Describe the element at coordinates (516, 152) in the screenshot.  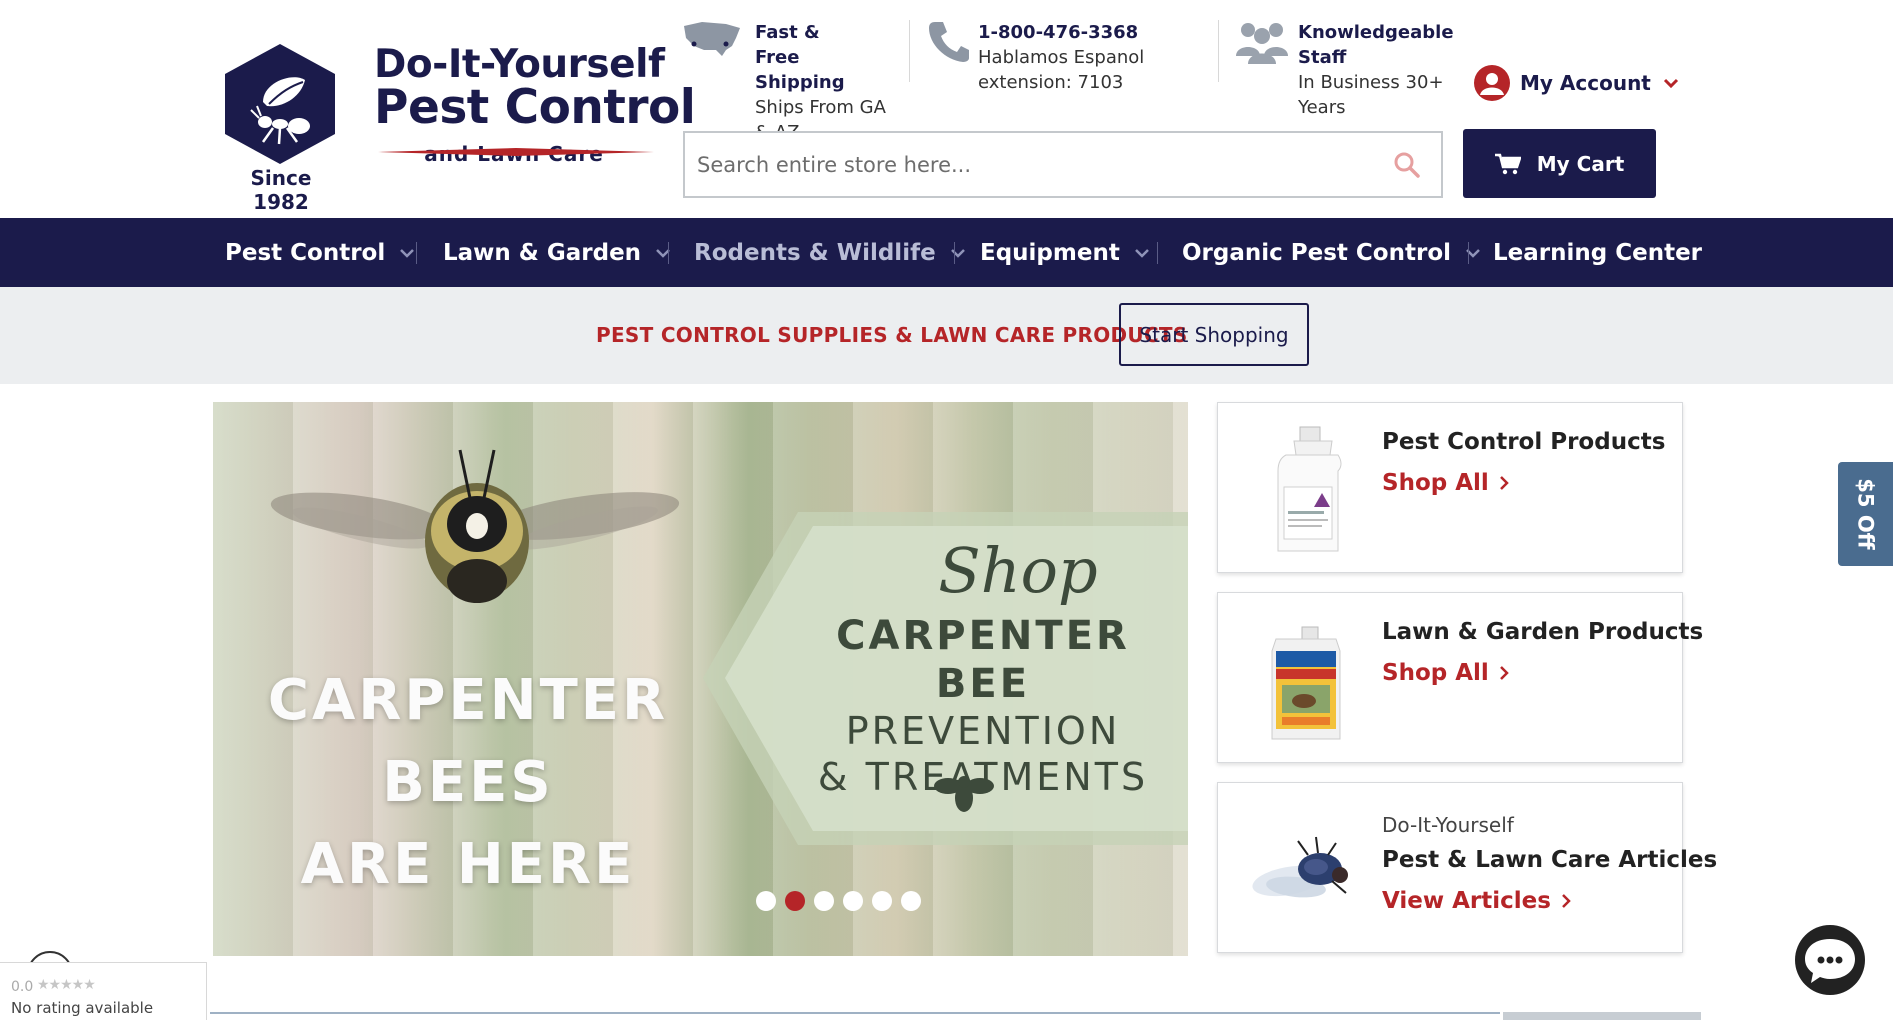
I see `logo-underline-icon` at that location.